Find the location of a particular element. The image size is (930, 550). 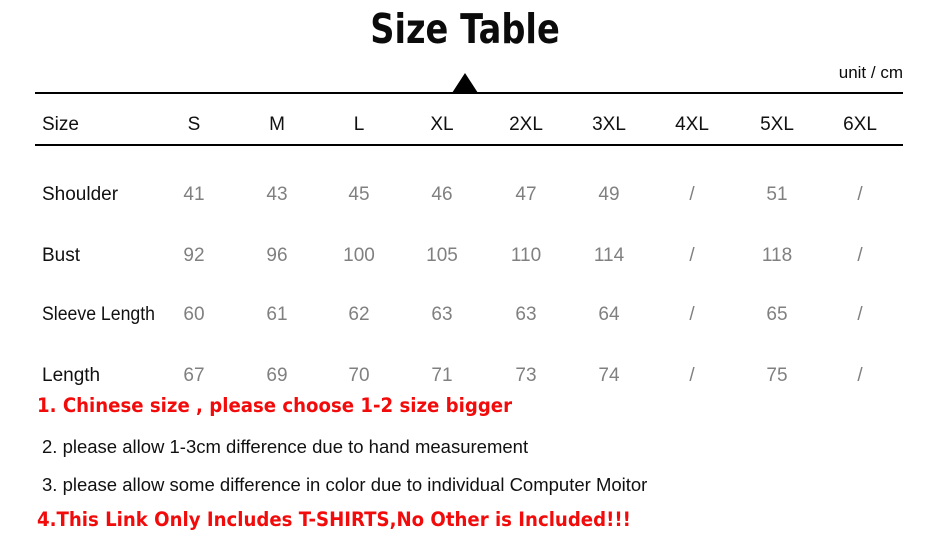

cell-bust-5xl: 118 is located at coordinates (777, 255).